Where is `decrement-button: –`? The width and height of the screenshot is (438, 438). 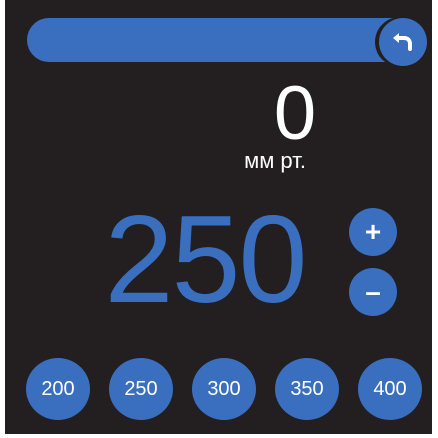 decrement-button: – is located at coordinates (373, 292).